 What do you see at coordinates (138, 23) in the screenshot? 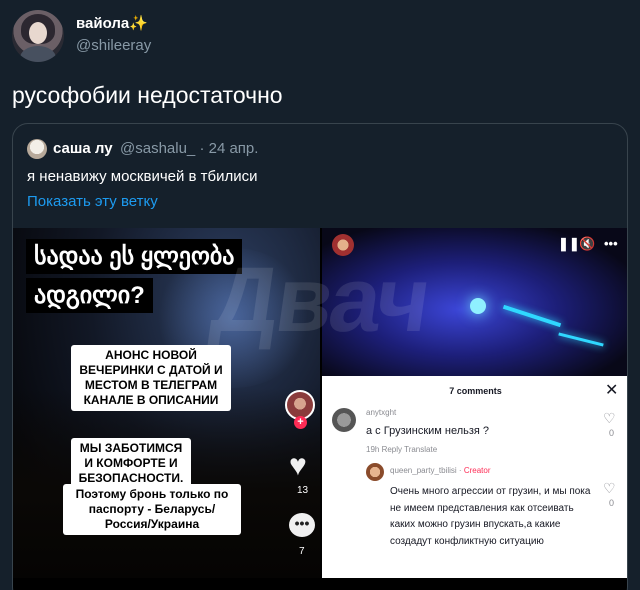
I see `sparkles-icon: ✨` at bounding box center [138, 23].